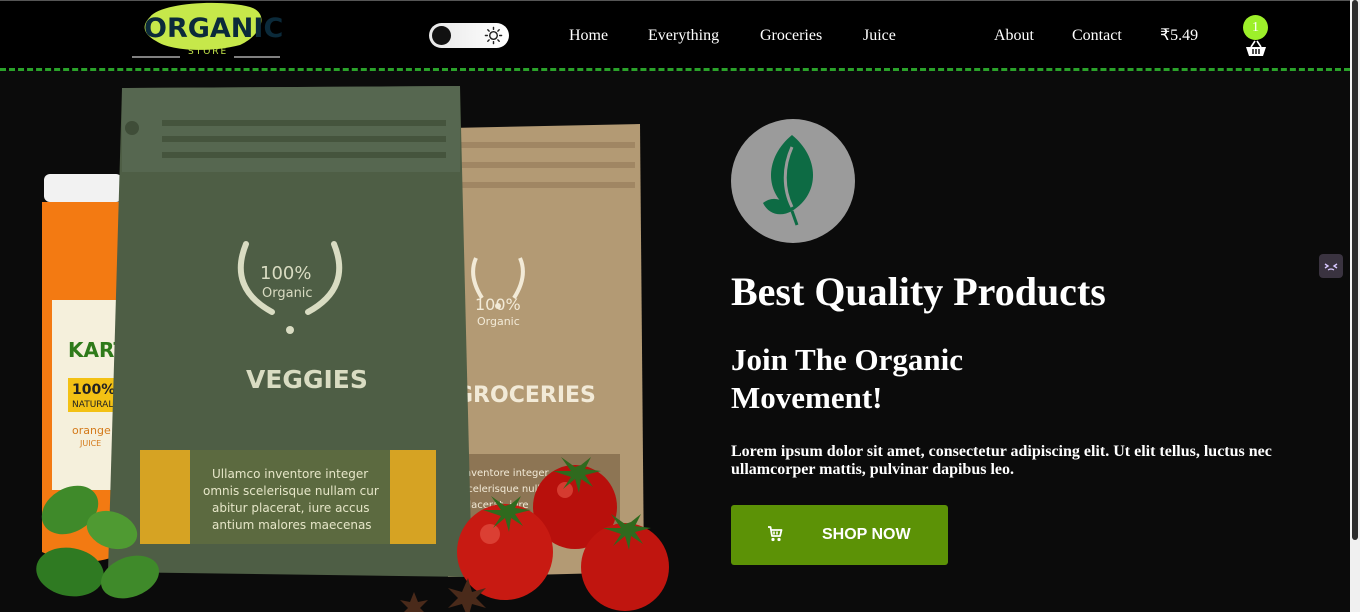  What do you see at coordinates (847, 378) in the screenshot?
I see `hero-subtitle: Join The Organic Movement!` at bounding box center [847, 378].